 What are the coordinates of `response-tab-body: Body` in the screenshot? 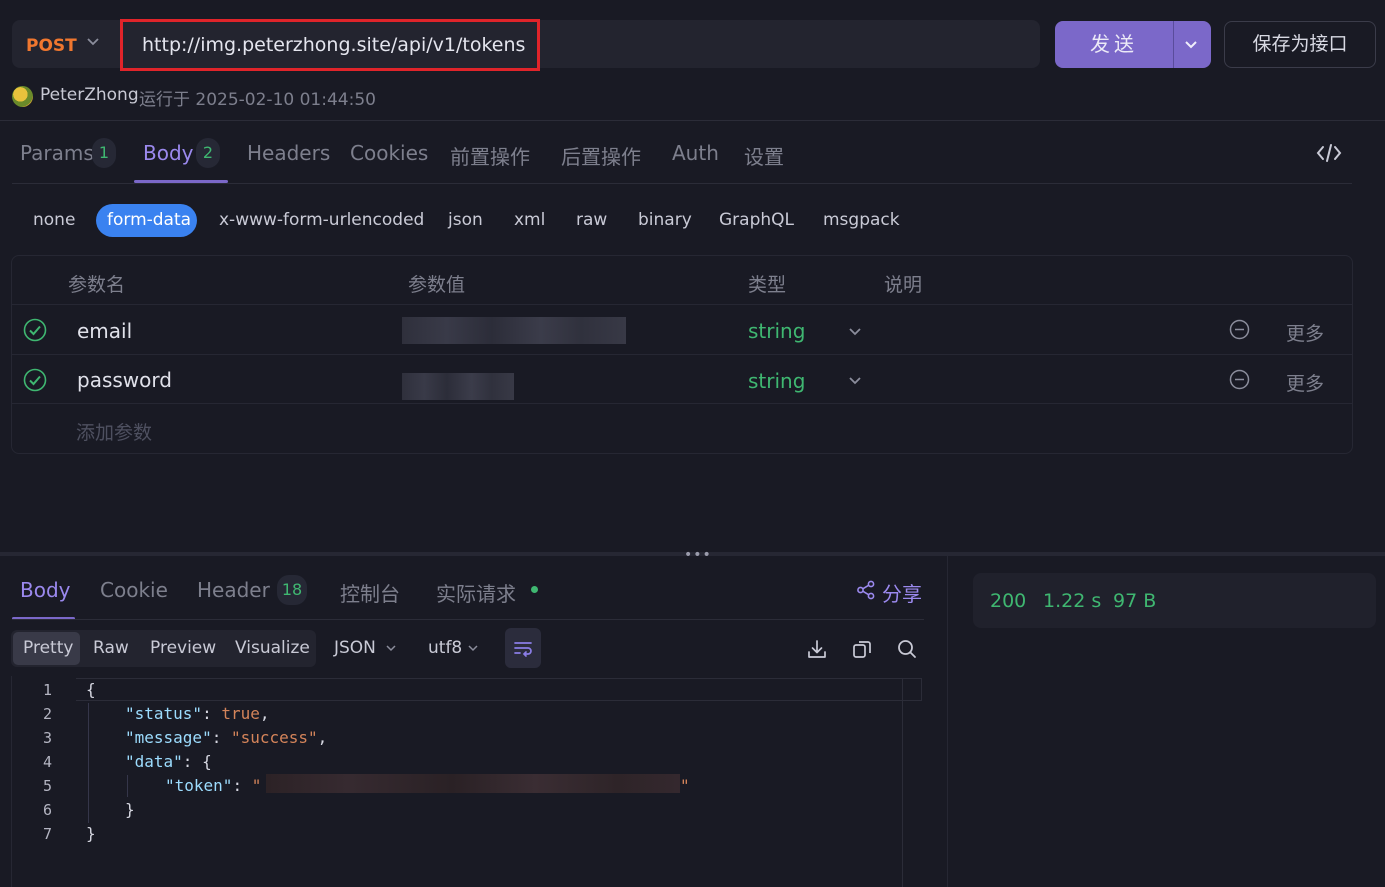 It's located at (45, 590).